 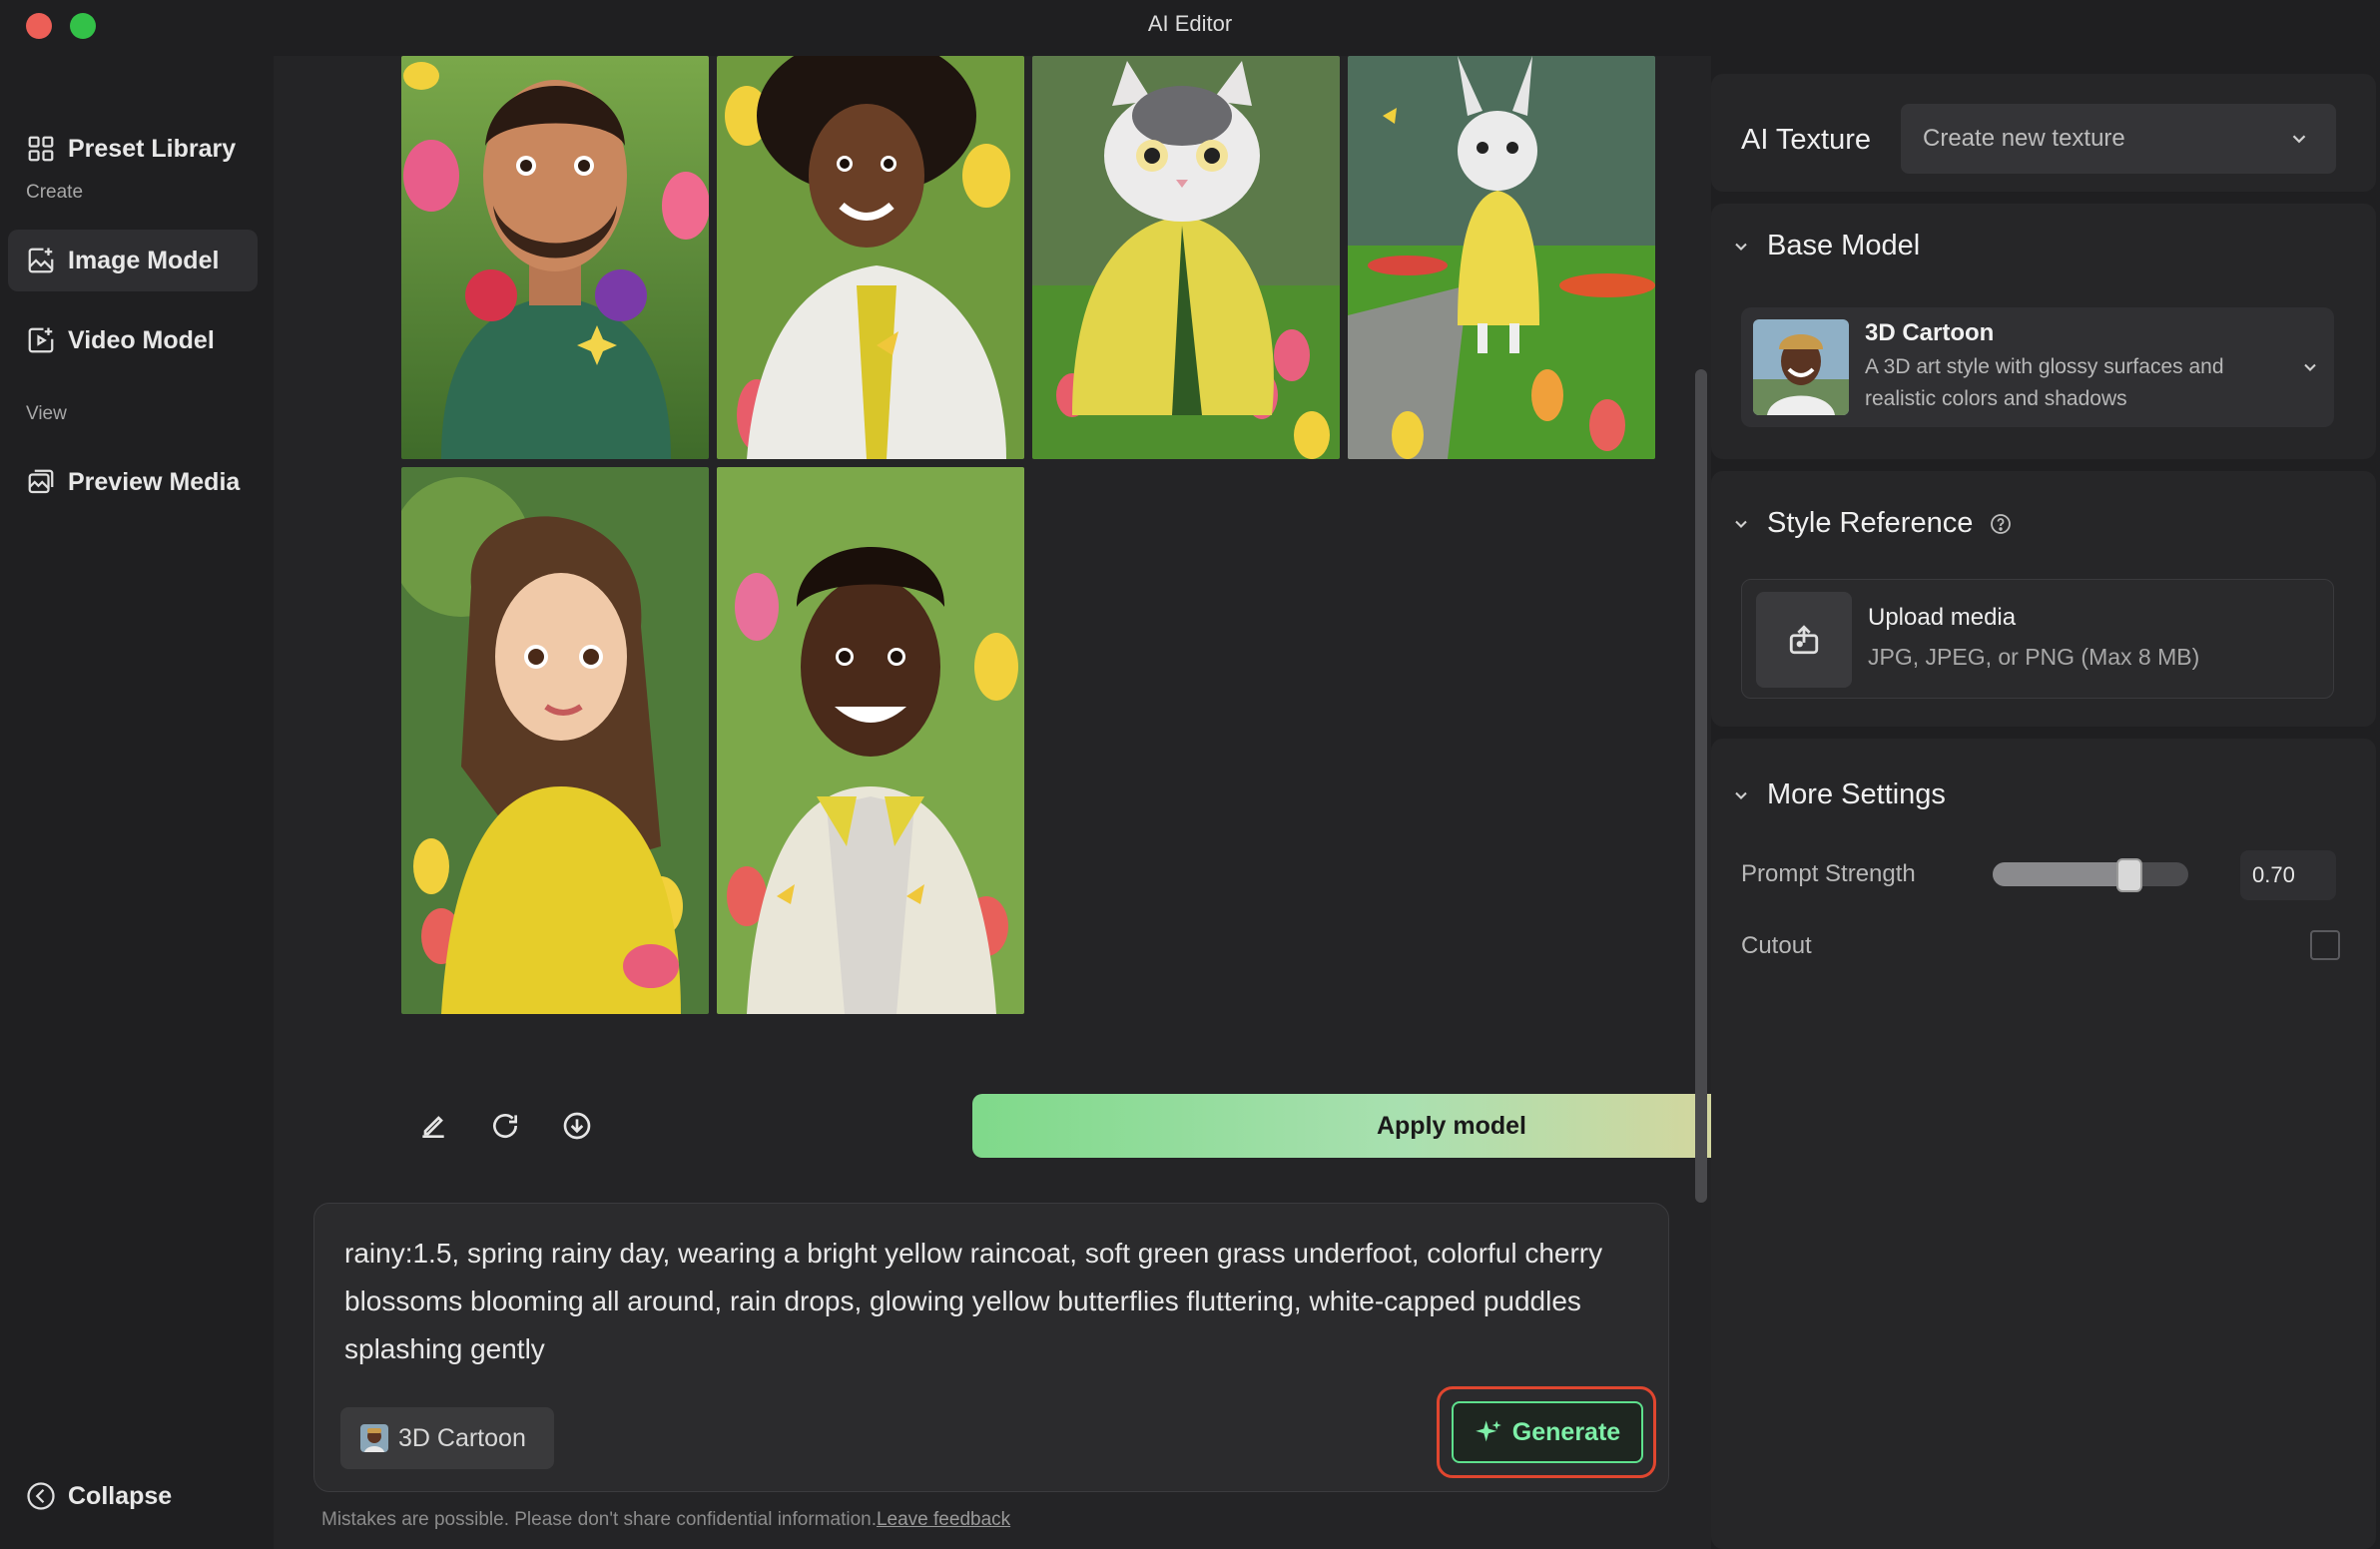 I want to click on sidebar-item-label: Preview Media, so click(x=154, y=481).